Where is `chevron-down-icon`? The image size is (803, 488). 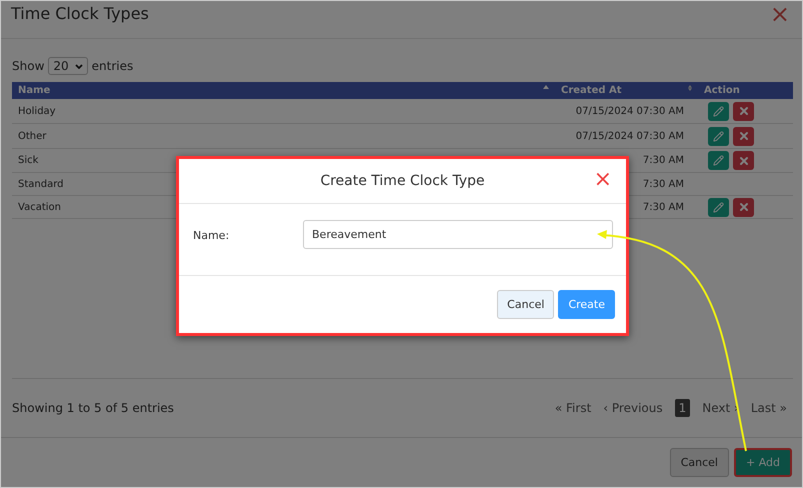 chevron-down-icon is located at coordinates (78, 66).